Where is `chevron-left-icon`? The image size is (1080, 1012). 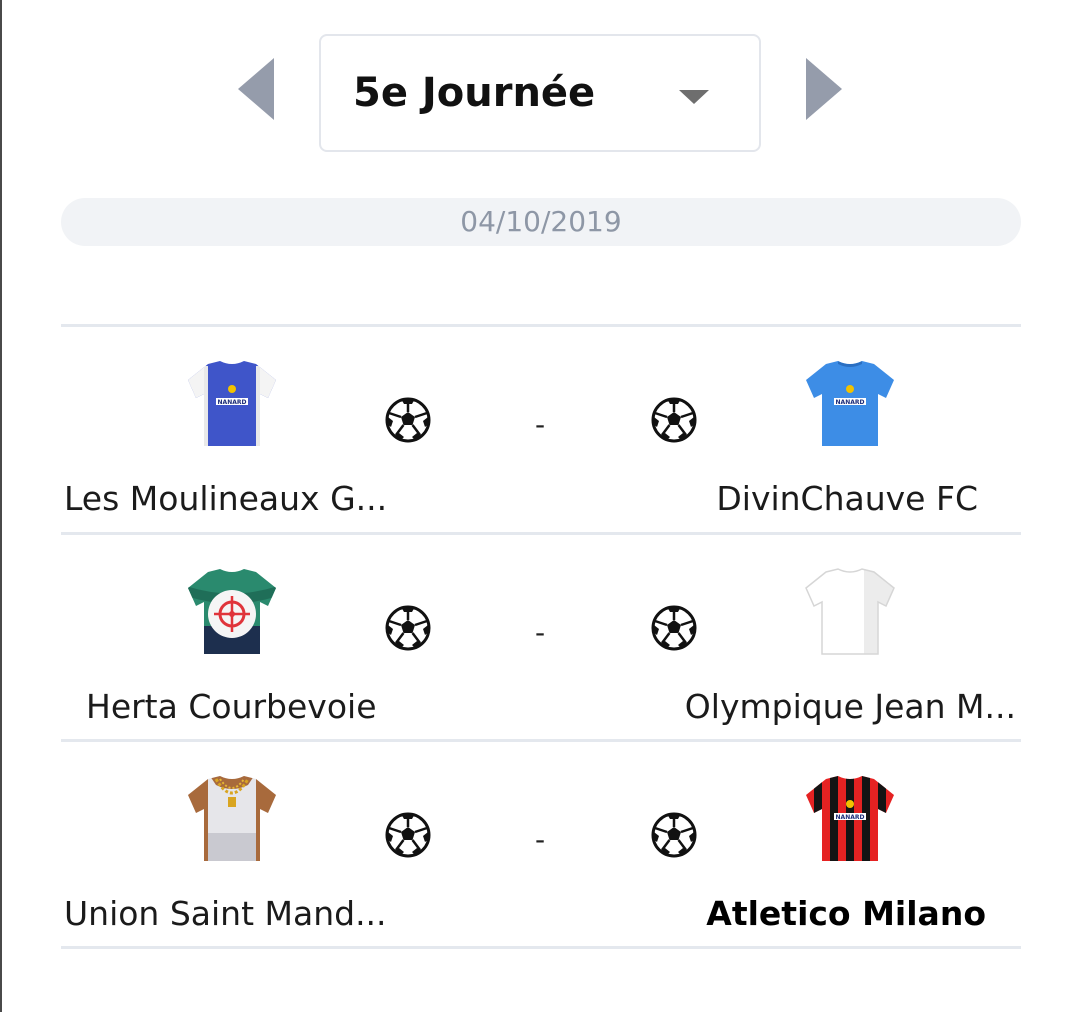
chevron-left-icon is located at coordinates (256, 89).